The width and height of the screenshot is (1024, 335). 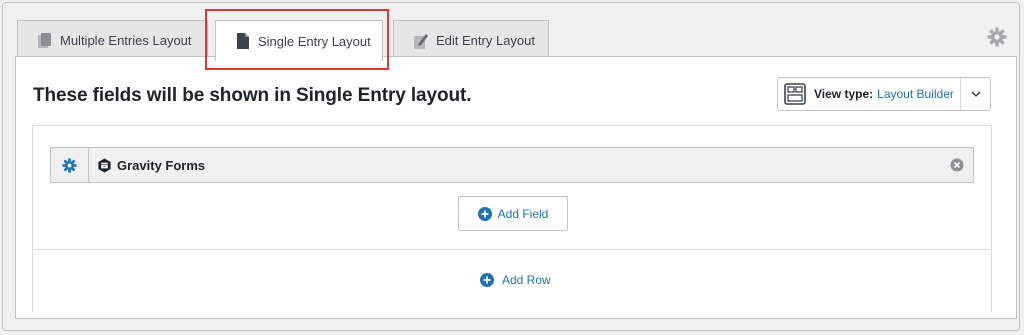 I want to click on view-type-selector: View type: Layout Builder, so click(x=884, y=94).